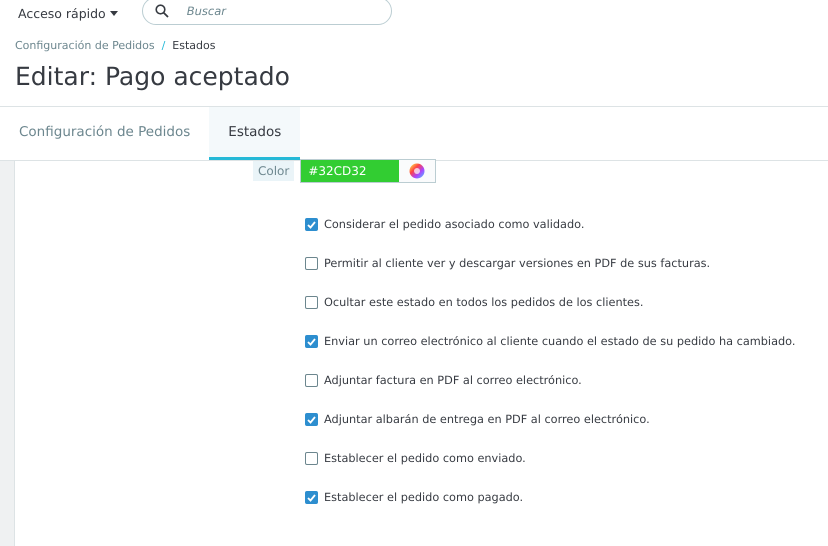 Image resolution: width=828 pixels, height=546 pixels. What do you see at coordinates (68, 13) in the screenshot?
I see `quick-access-menu: Acceso rápido` at bounding box center [68, 13].